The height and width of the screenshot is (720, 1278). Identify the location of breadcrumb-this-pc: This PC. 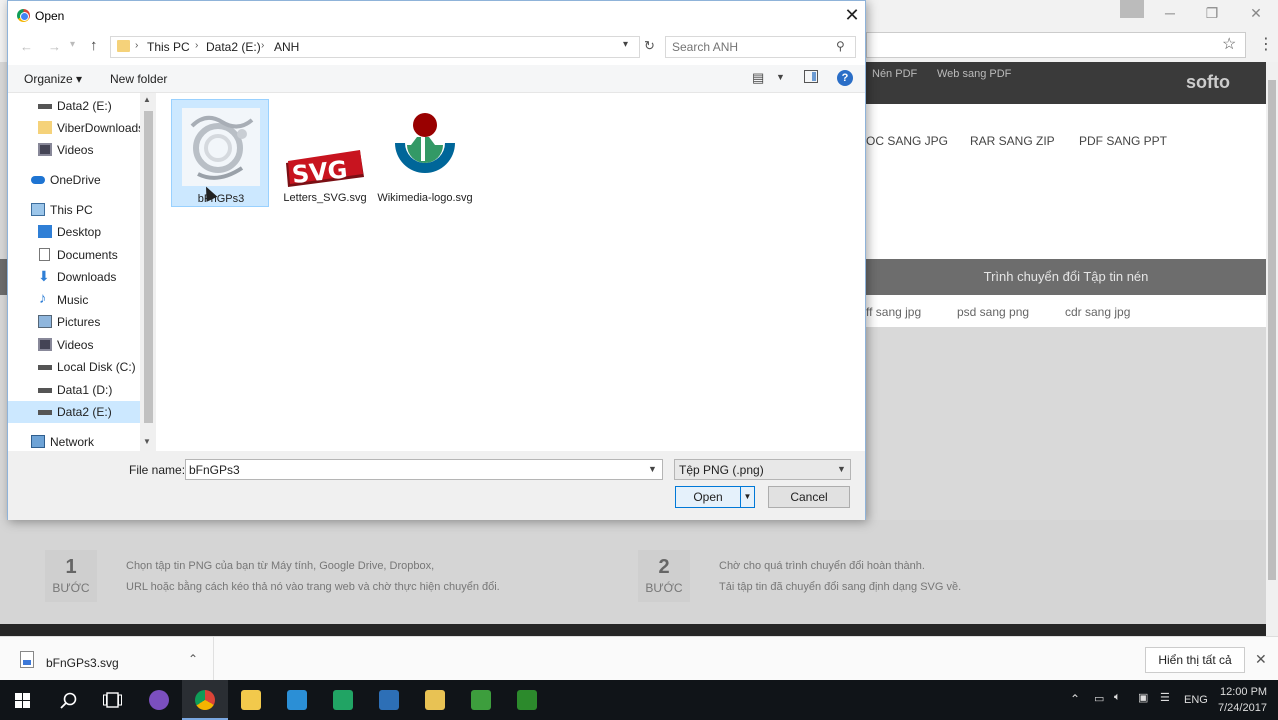
(168, 47).